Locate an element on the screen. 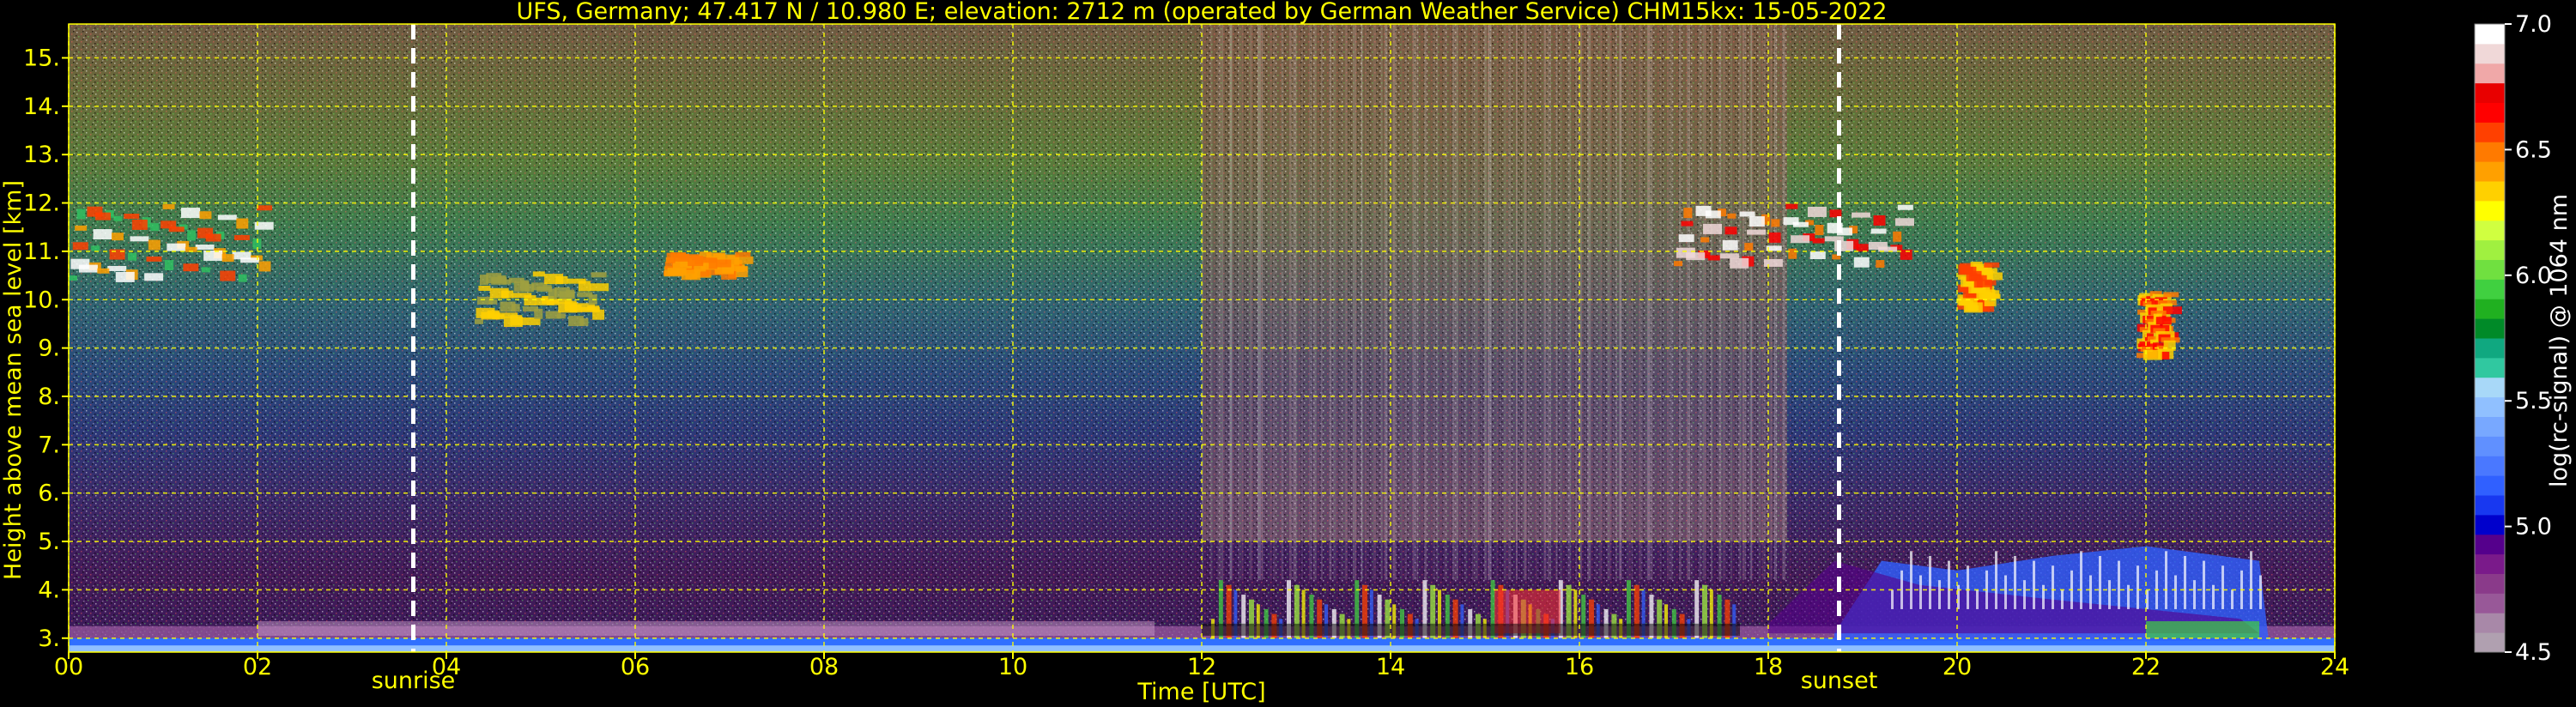 The width and height of the screenshot is (2576, 707). y-tick-label: 15. is located at coordinates (41, 58).